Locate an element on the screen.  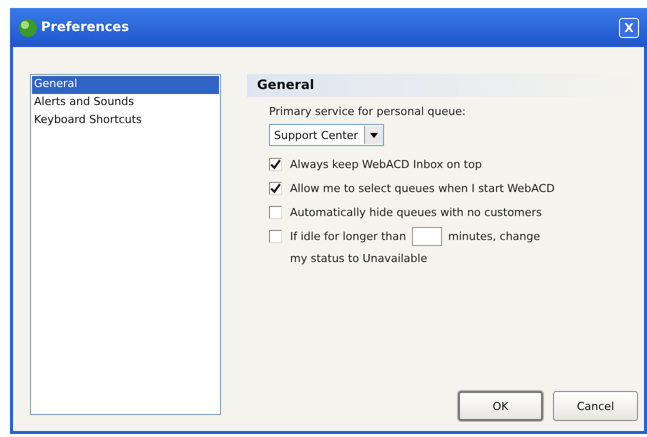
list-item: General is located at coordinates (125, 85).